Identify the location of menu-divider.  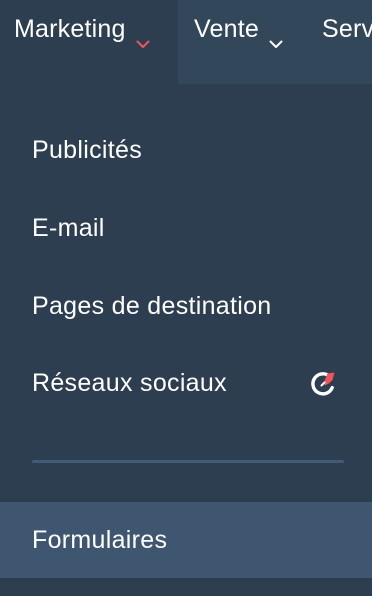
(188, 461).